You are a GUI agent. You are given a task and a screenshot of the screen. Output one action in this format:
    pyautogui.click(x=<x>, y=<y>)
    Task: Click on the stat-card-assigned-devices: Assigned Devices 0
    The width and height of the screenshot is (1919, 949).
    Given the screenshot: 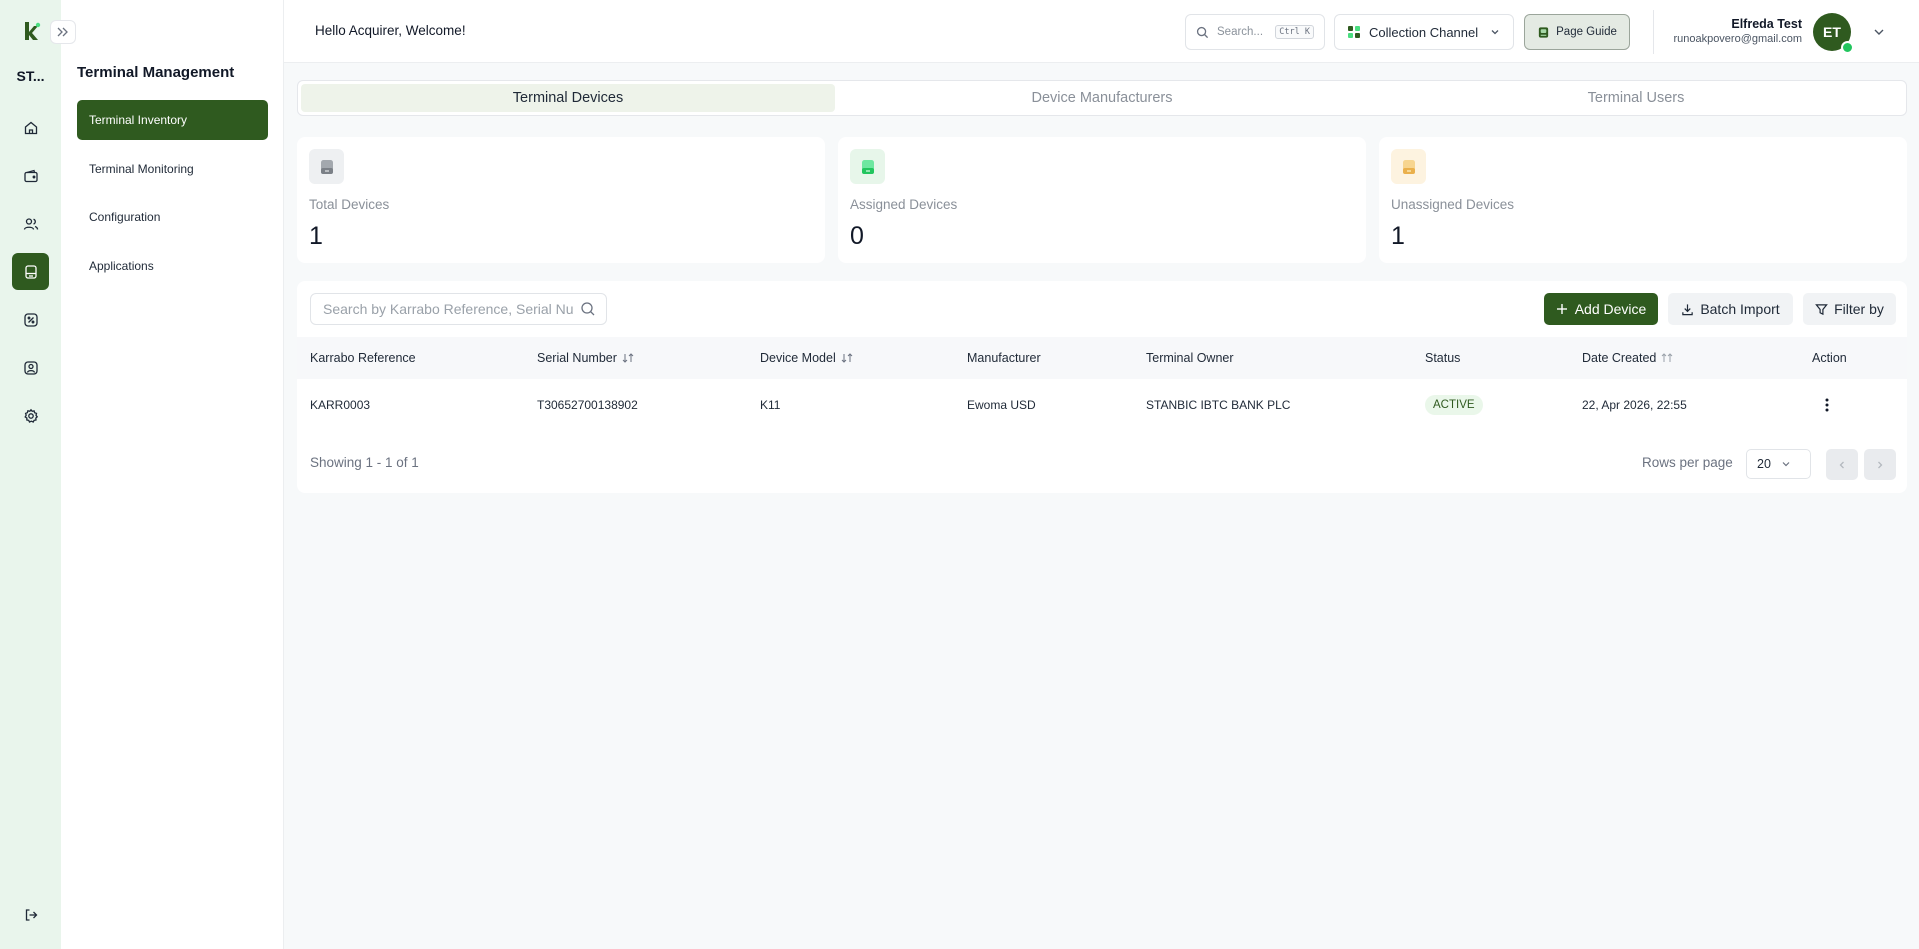 What is the action you would take?
    pyautogui.click(x=1102, y=200)
    